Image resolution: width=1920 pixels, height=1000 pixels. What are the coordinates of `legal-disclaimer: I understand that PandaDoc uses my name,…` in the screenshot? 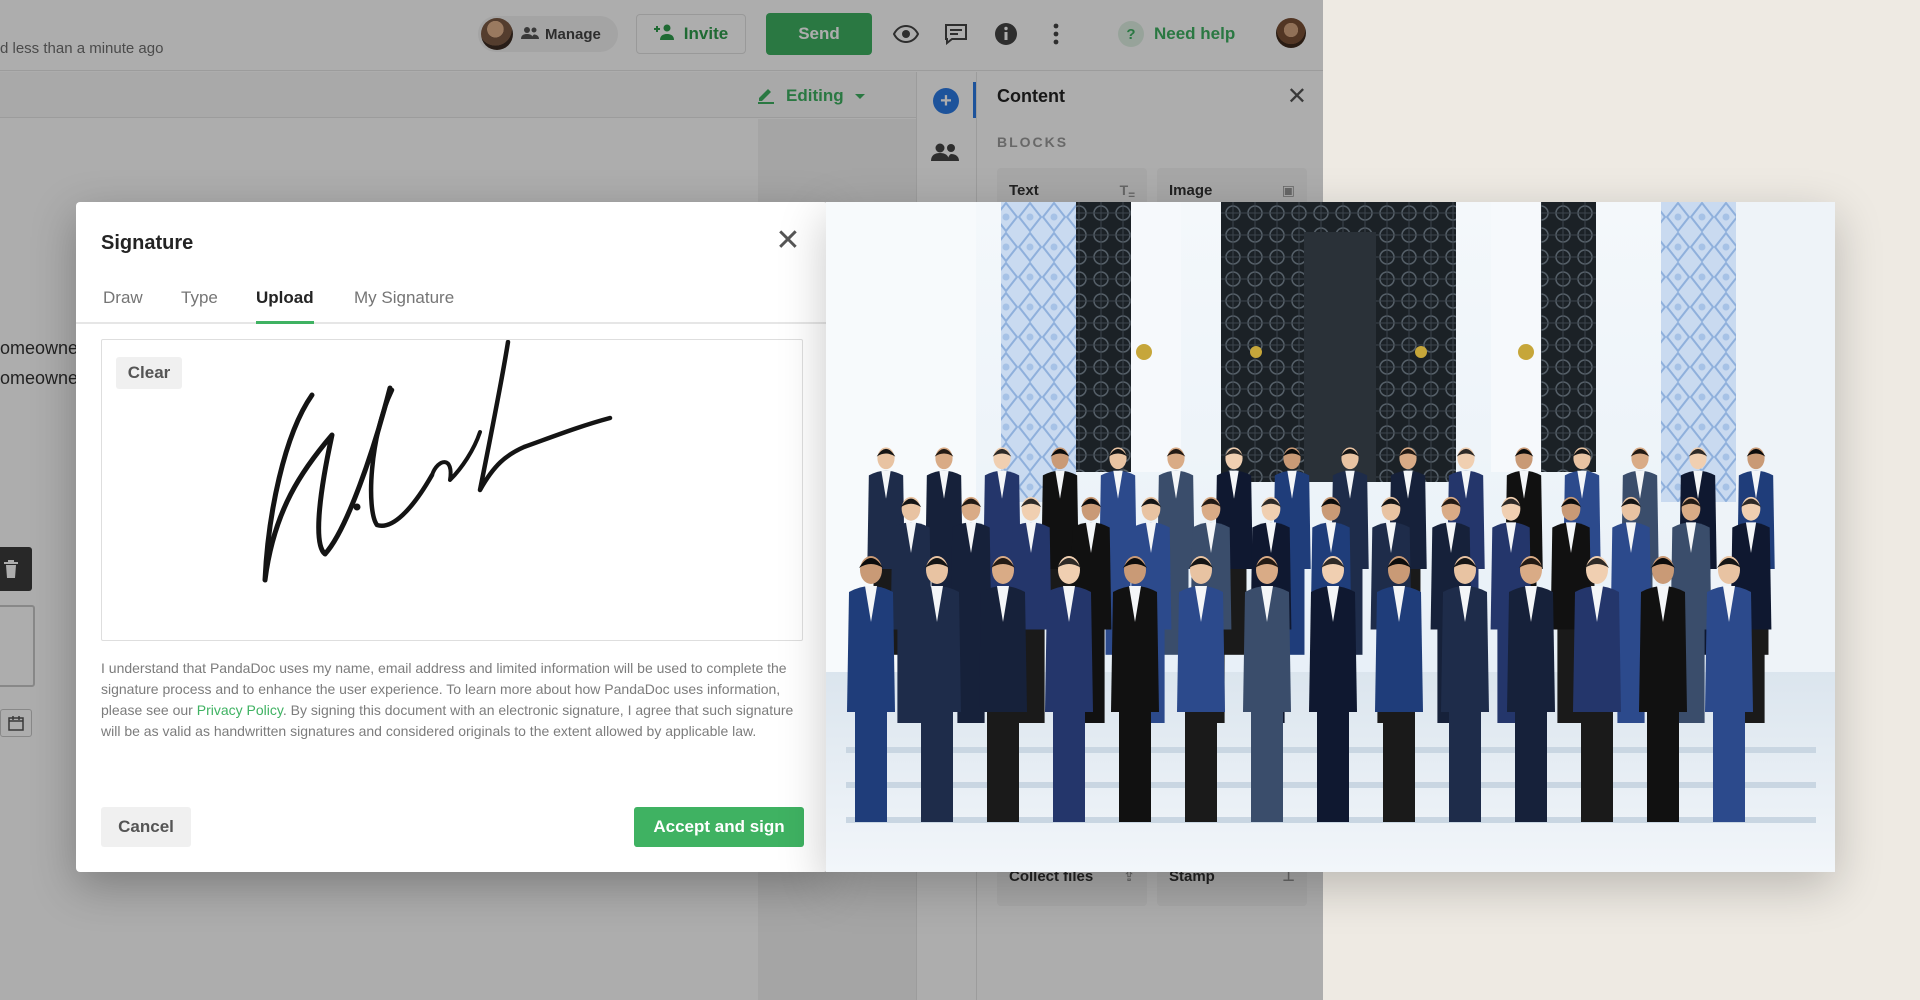 It's located at (454, 700).